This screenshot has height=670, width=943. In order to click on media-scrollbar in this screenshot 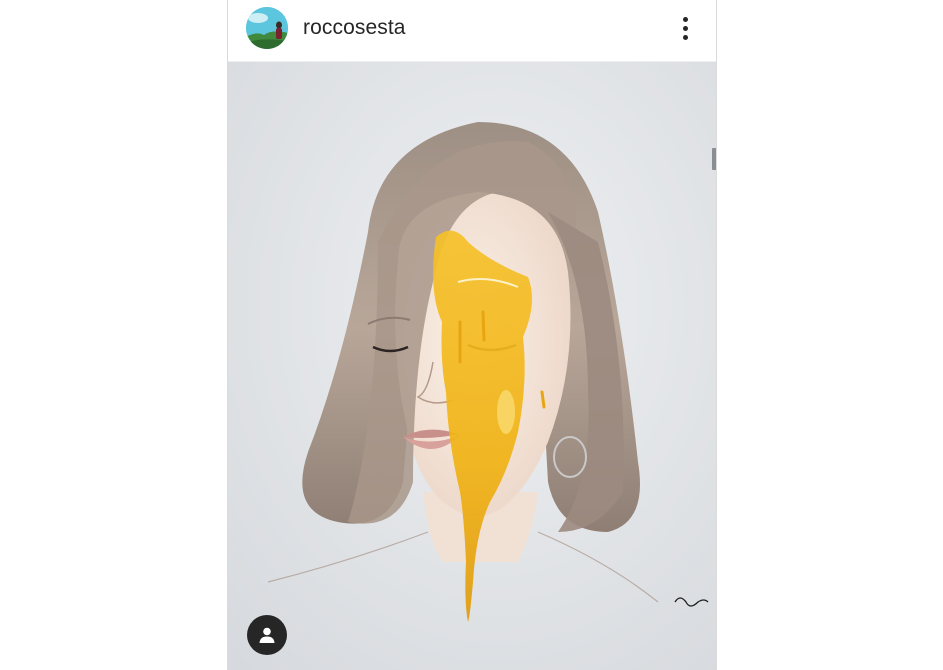, I will do `click(714, 159)`.